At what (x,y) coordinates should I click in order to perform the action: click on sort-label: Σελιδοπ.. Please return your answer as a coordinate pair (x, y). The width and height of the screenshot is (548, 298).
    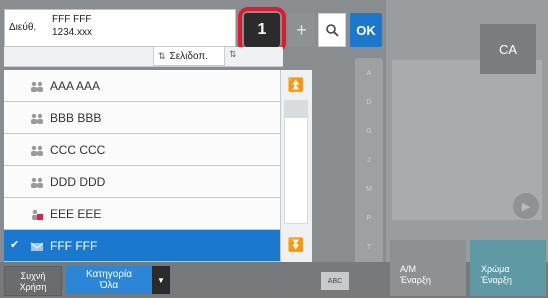
    Looking at the image, I should click on (189, 56).